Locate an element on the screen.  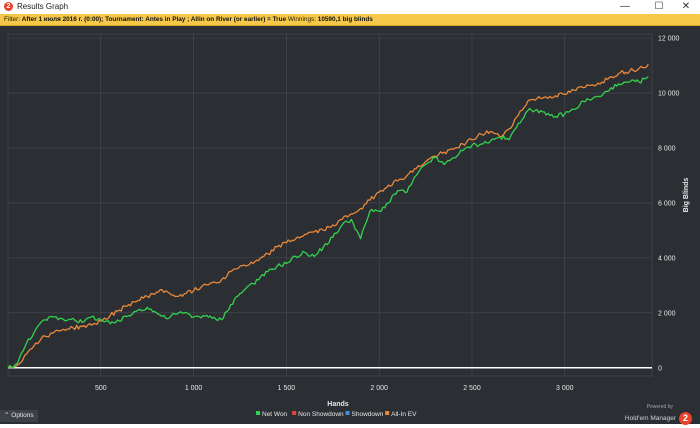
brand-name: Hold'em Manager is located at coordinates (650, 418).